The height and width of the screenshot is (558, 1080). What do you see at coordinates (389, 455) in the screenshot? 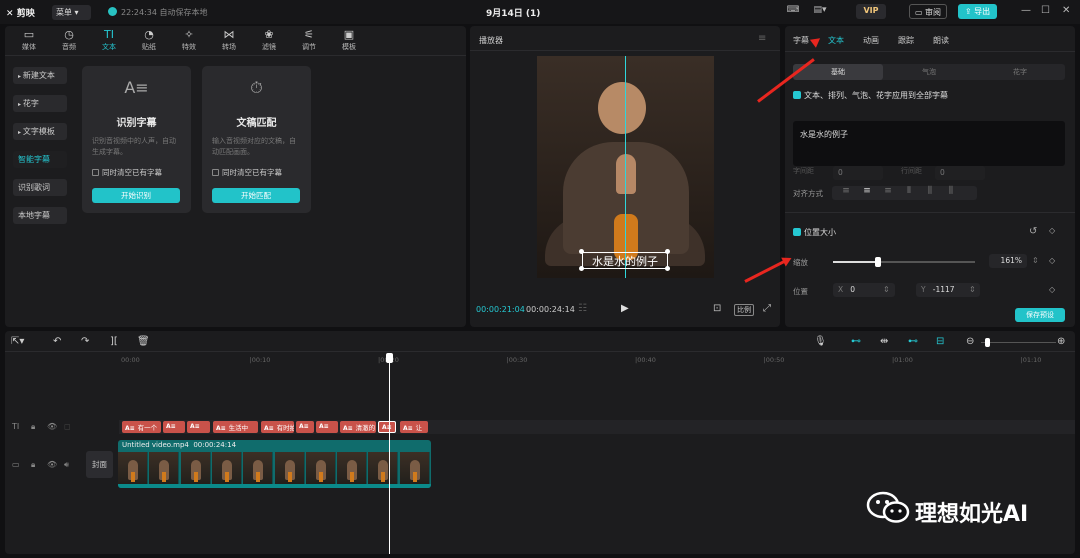
I see `playhead` at bounding box center [389, 455].